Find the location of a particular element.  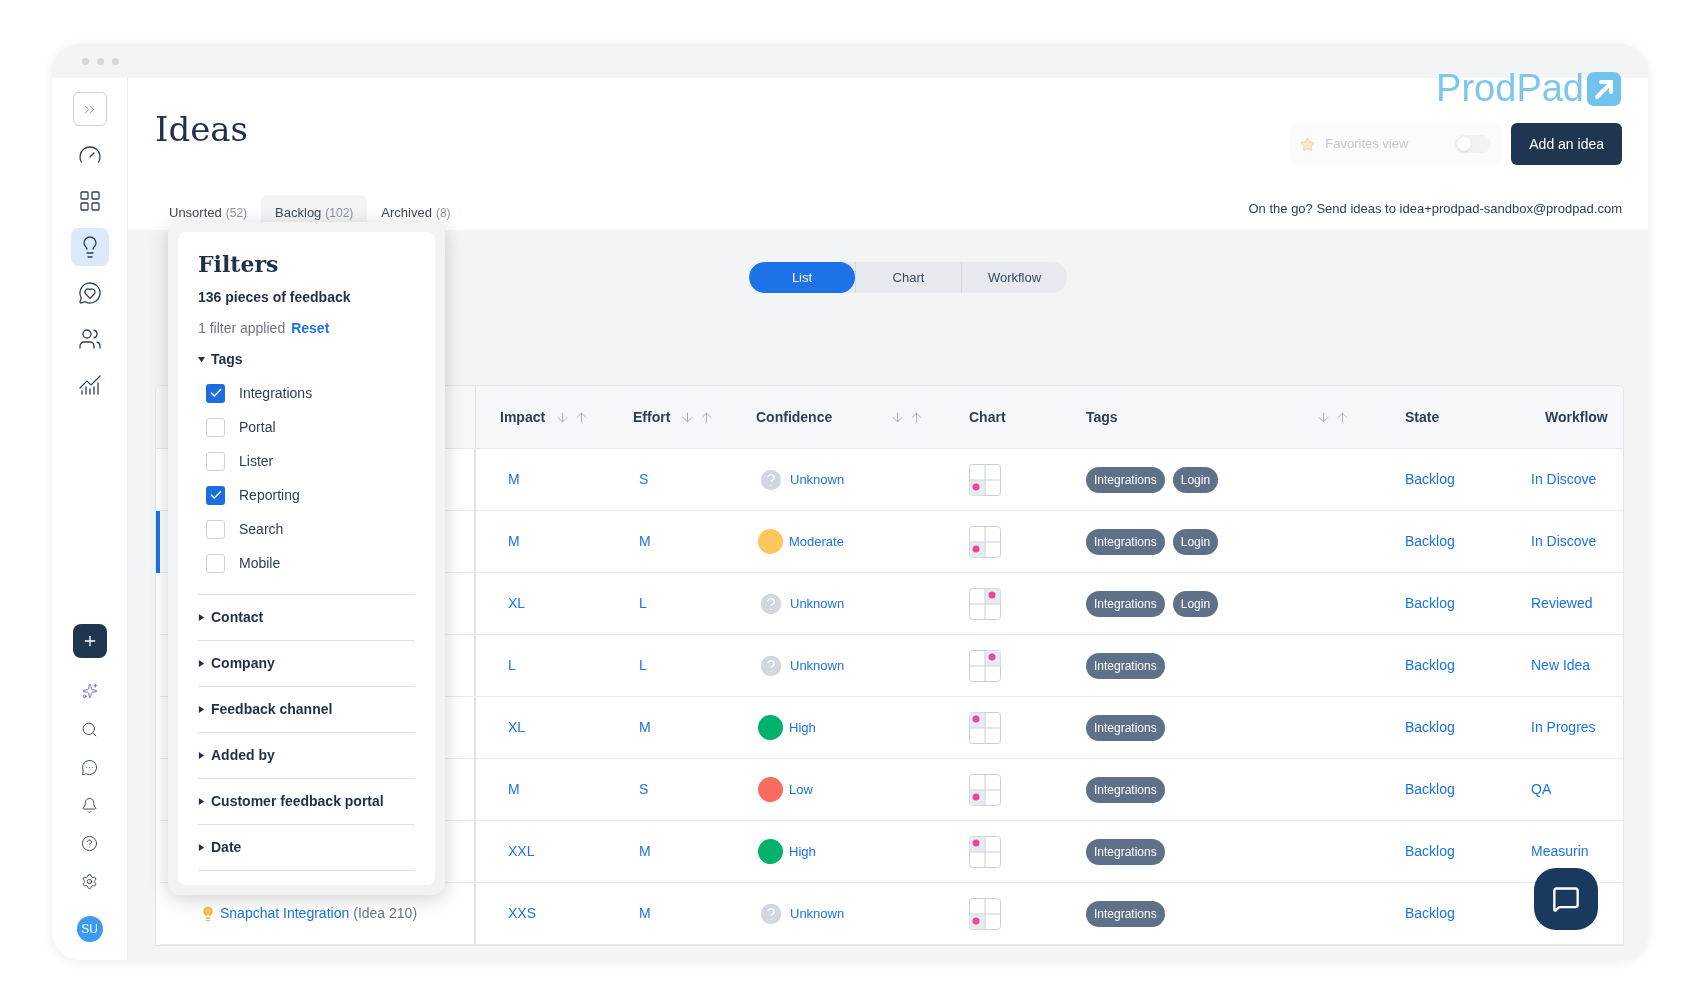

filters-applied-text: 1 filter applied is located at coordinates (242, 328).